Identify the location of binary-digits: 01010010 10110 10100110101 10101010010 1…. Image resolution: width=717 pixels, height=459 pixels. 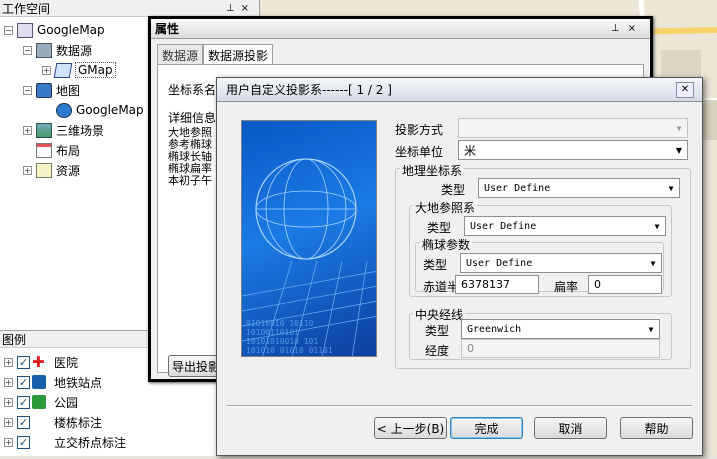
(289, 337).